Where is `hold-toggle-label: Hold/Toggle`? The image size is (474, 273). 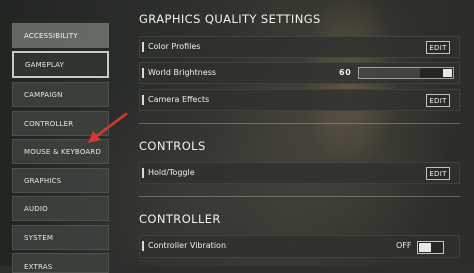 hold-toggle-label: Hold/Toggle is located at coordinates (171, 172).